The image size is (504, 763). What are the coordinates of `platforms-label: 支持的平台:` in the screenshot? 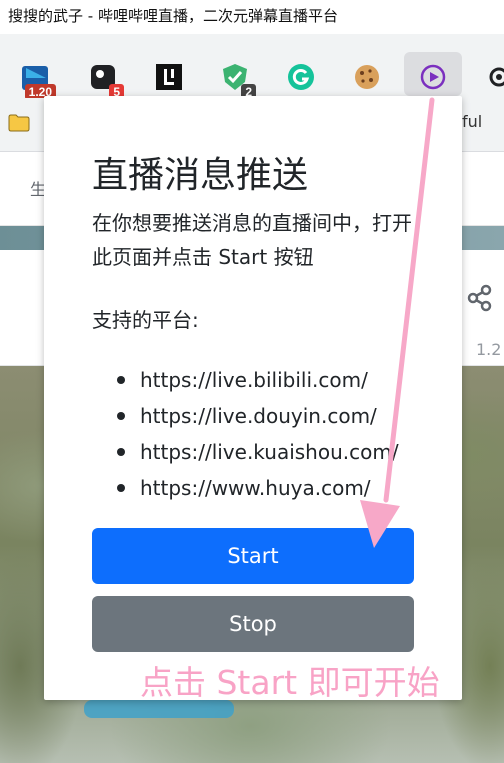 It's located at (145, 320).